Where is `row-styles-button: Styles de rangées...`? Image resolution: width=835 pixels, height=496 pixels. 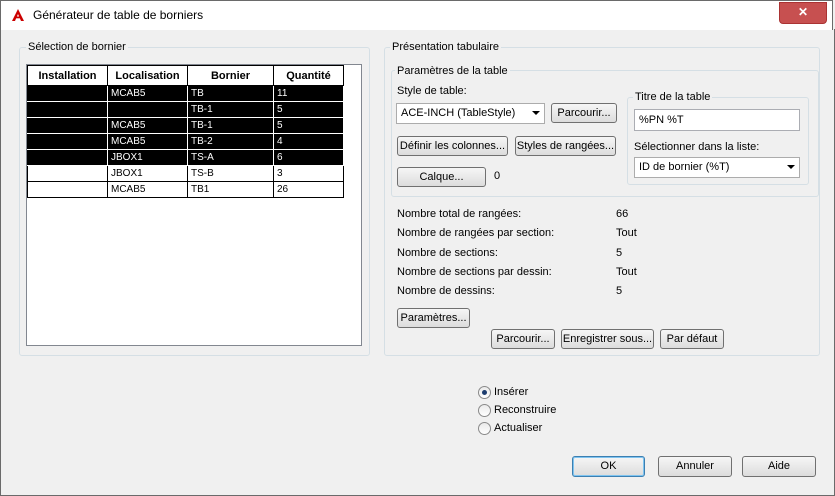 row-styles-button: Styles de rangées... is located at coordinates (565, 146).